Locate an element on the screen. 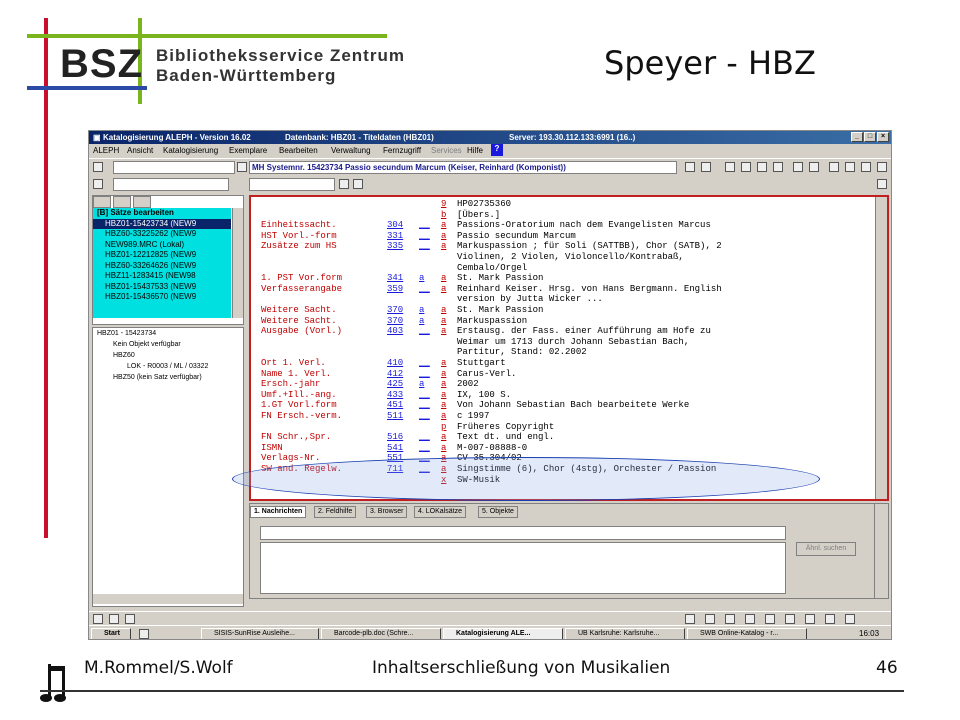 This screenshot has height=720, width=960. menu-ansicht: Ansicht is located at coordinates (140, 150).